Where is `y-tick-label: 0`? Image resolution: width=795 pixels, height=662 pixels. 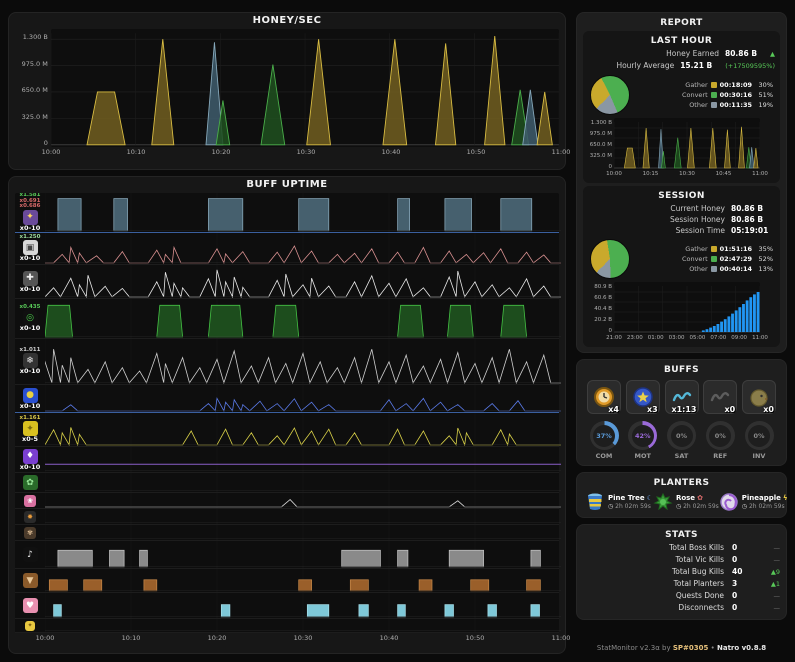 y-tick-label: 0 is located at coordinates (610, 331).